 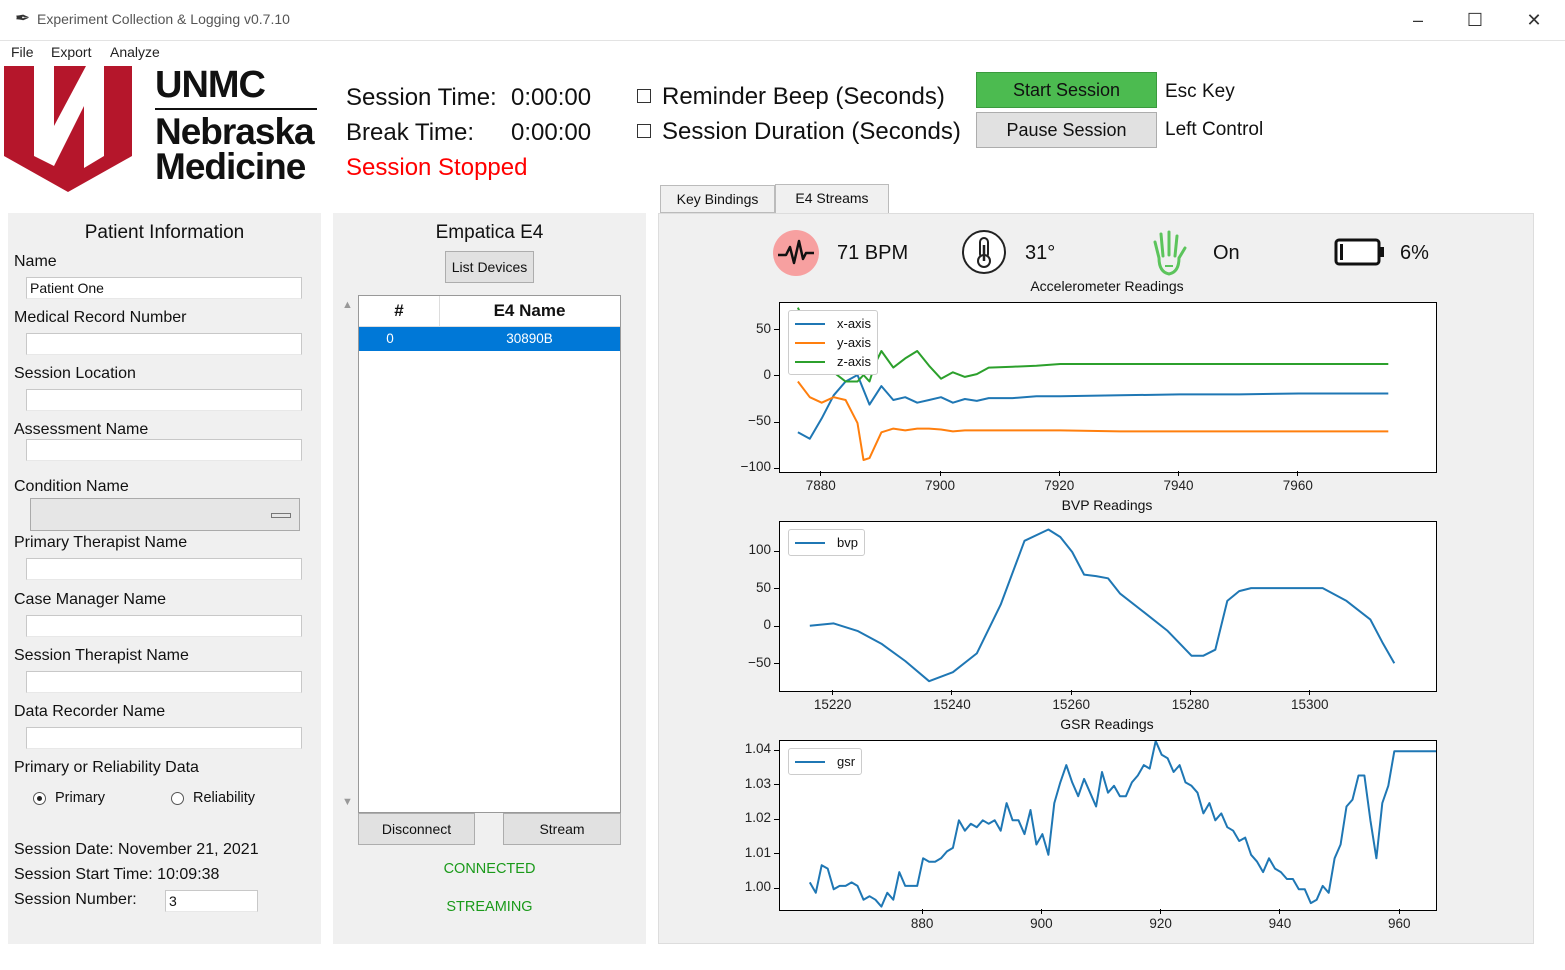 I want to click on accelerometer-legend-entry: y-axis, so click(x=833, y=342).